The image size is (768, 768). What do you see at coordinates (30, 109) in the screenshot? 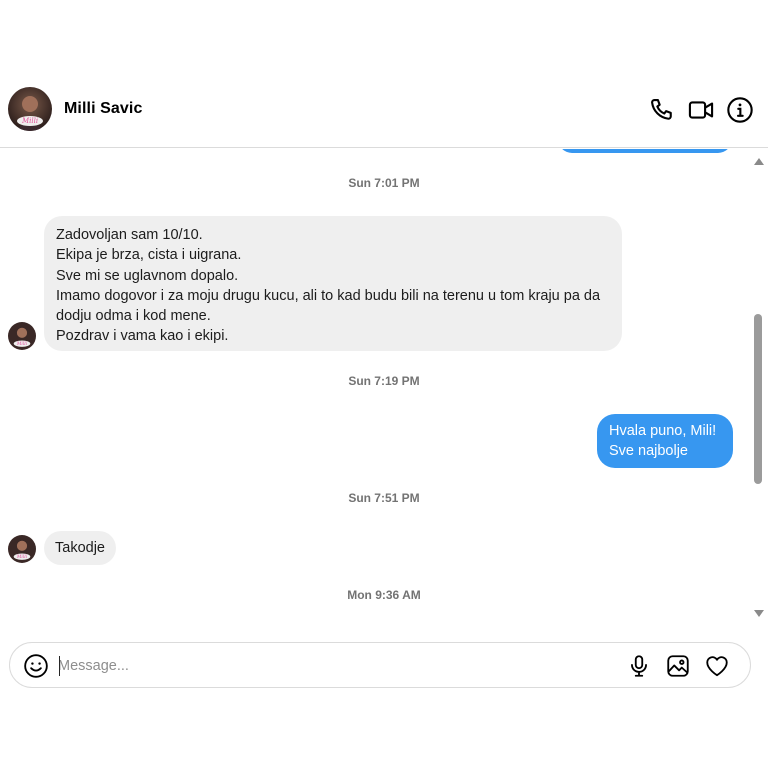
I see `contact-avatar: Milli` at bounding box center [30, 109].